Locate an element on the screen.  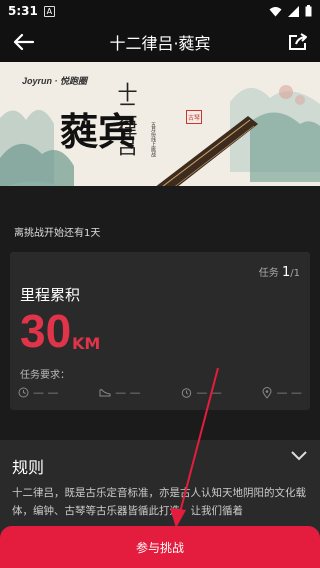
status-time: 5:31 is located at coordinates (23, 11).